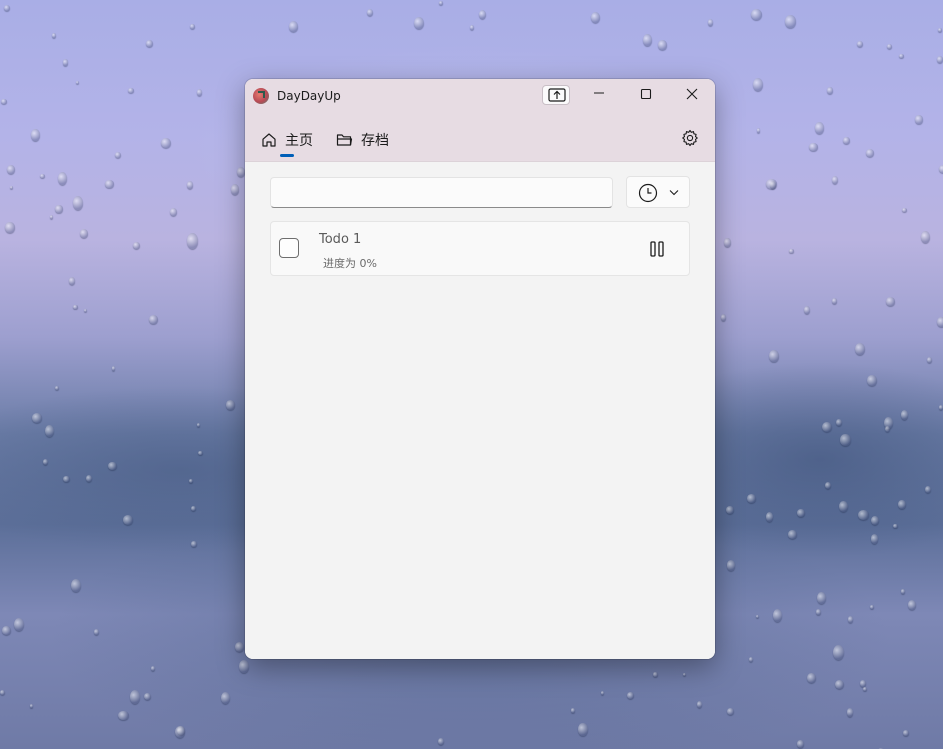 The width and height of the screenshot is (943, 749). I want to click on todo-complete-checkbox, so click(289, 248).